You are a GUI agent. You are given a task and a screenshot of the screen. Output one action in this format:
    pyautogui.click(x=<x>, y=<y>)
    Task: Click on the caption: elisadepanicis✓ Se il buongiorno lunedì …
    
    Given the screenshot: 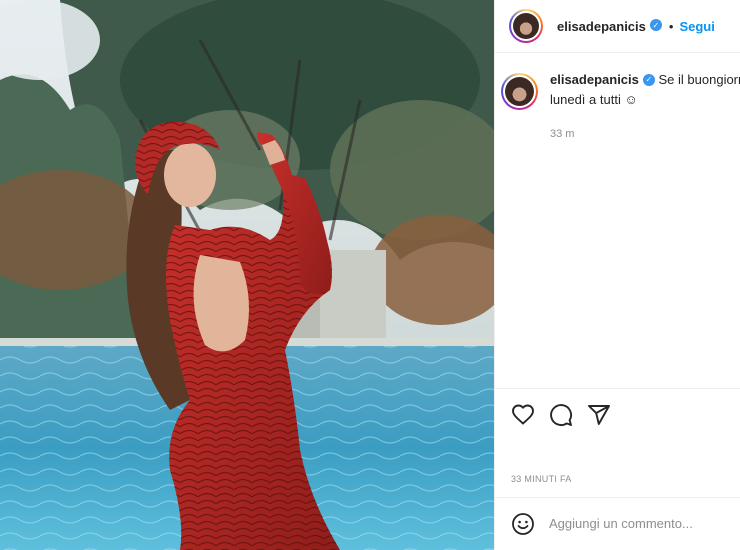 What is the action you would take?
    pyautogui.click(x=617, y=90)
    